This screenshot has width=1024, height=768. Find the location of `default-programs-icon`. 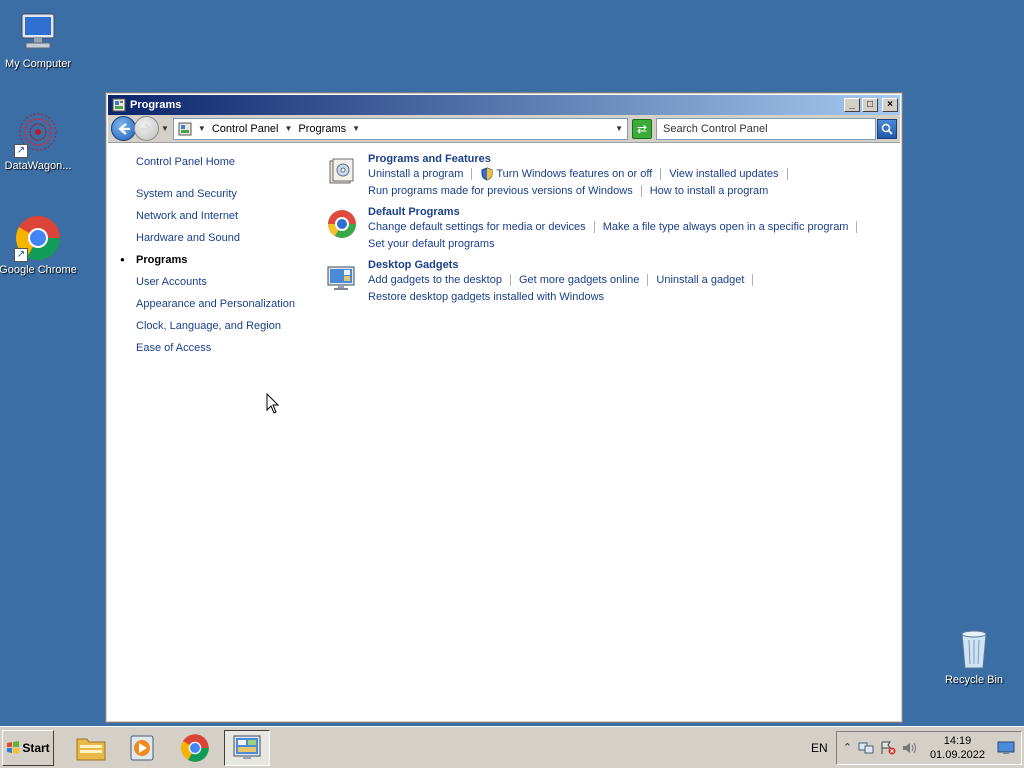

default-programs-icon is located at coordinates (342, 224).